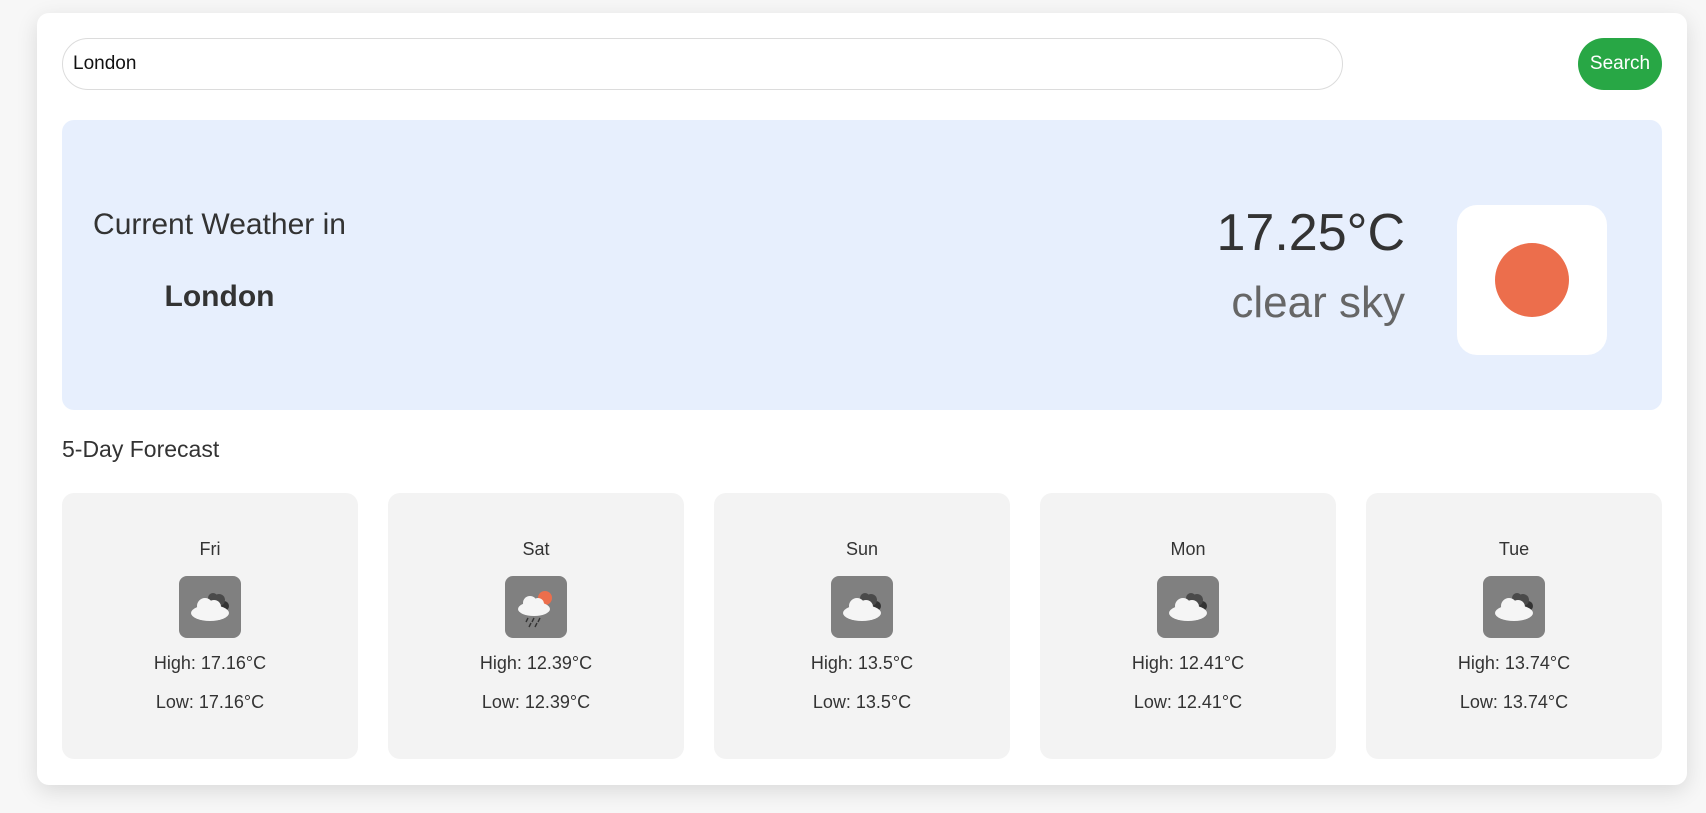 This screenshot has width=1706, height=813. I want to click on forecast-high-temp: High: 12.39°C, so click(536, 663).